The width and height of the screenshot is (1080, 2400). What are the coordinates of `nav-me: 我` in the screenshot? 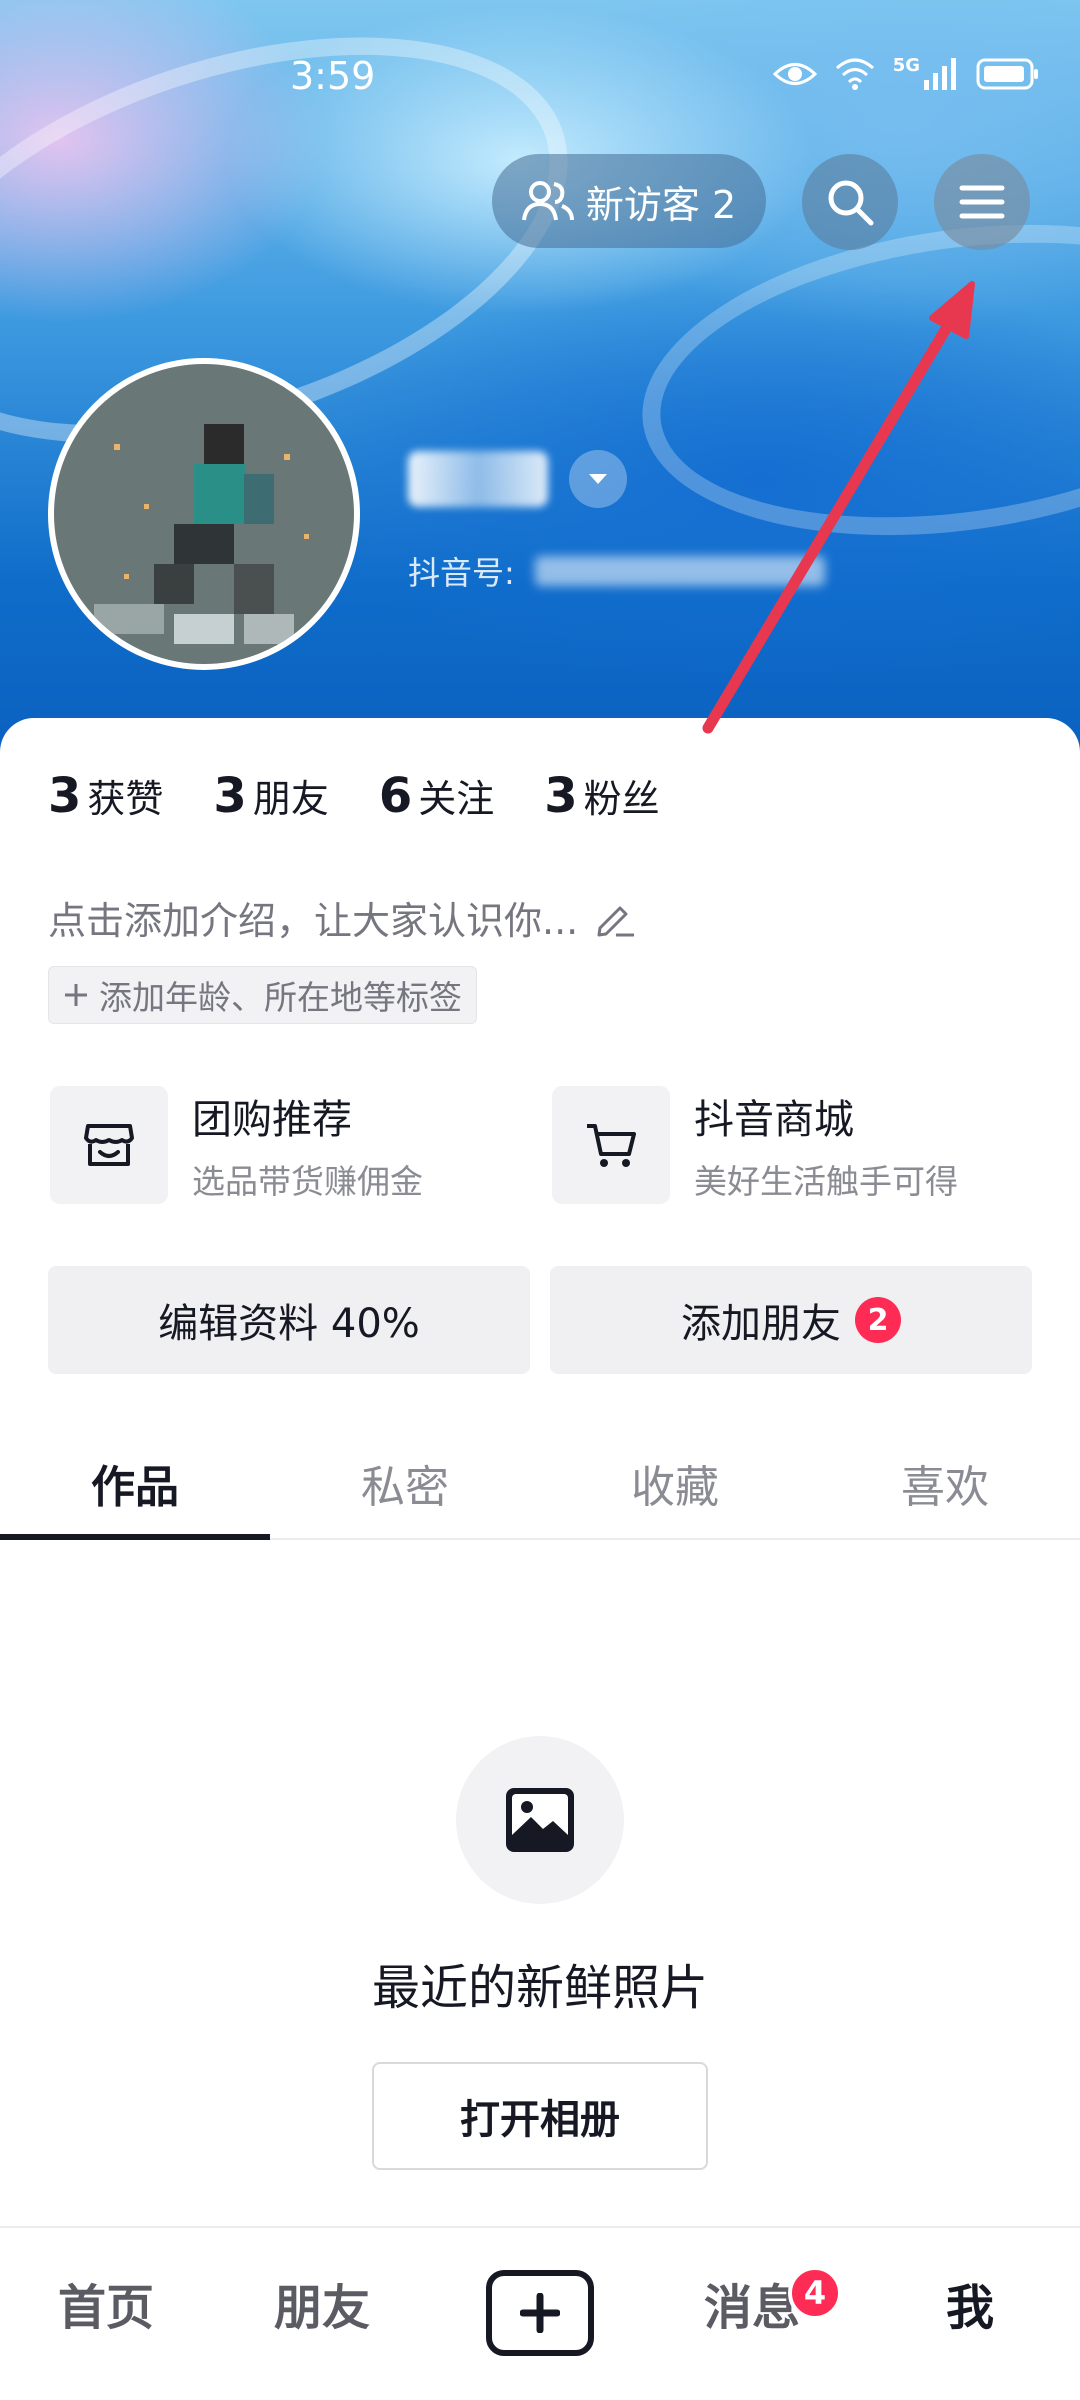 It's located at (970, 2303).